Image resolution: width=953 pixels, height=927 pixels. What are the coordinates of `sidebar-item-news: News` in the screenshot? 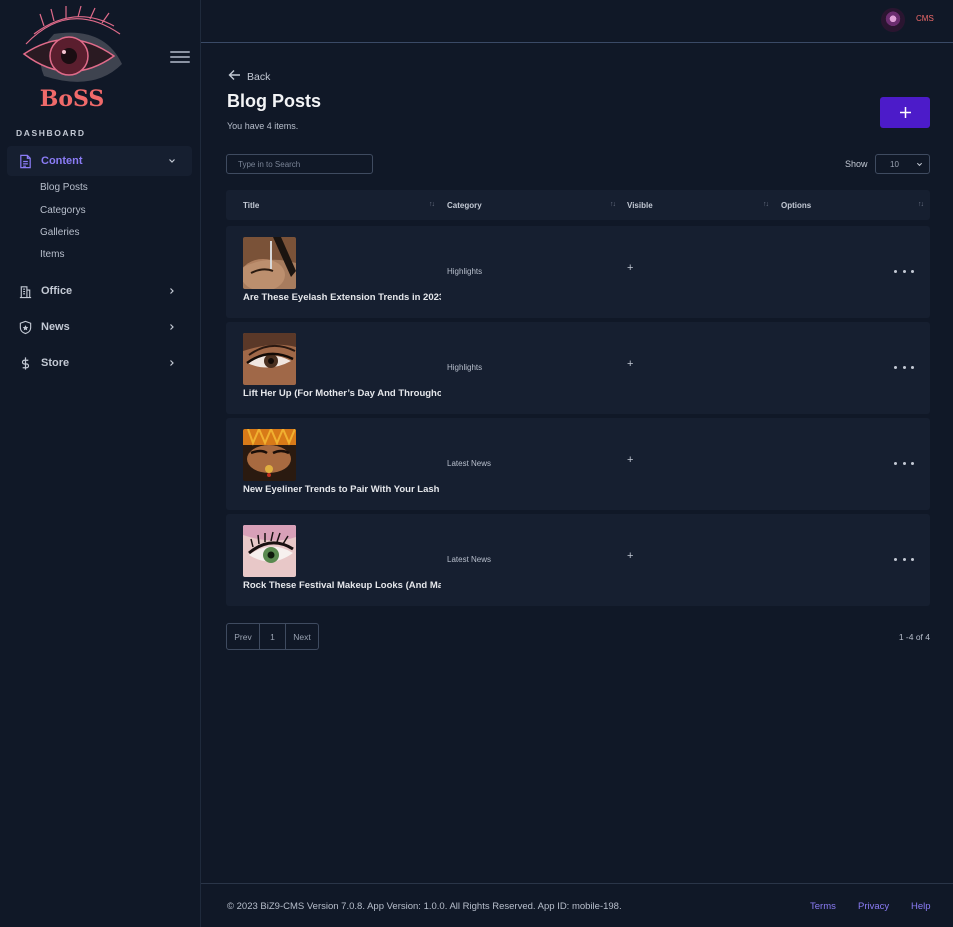 It's located at (99, 327).